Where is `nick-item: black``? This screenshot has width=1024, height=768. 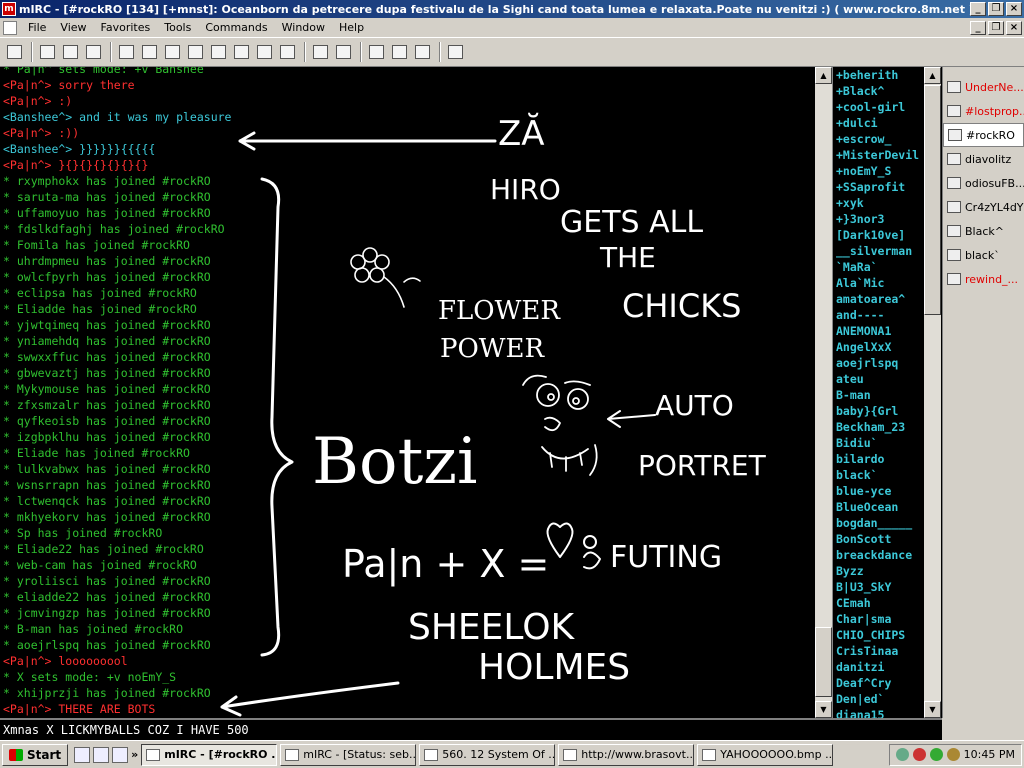
nick-item: black` is located at coordinates (880, 475).